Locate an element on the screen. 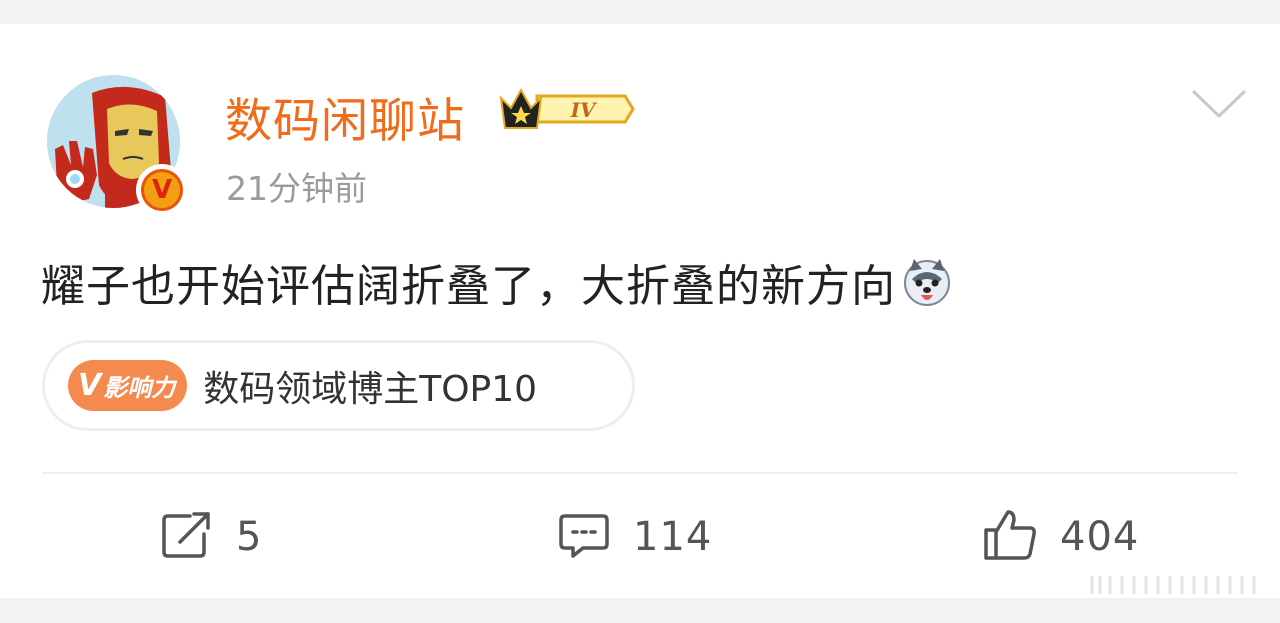 This screenshot has width=1280, height=623. divider is located at coordinates (640, 473).